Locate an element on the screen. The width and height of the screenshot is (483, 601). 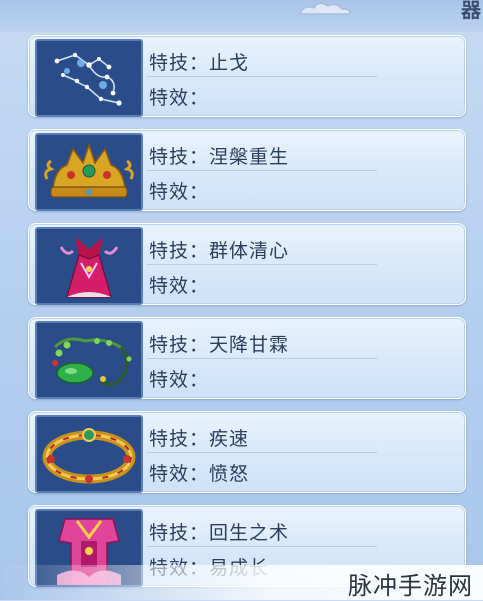
golden-crown-icon is located at coordinates (89, 172).